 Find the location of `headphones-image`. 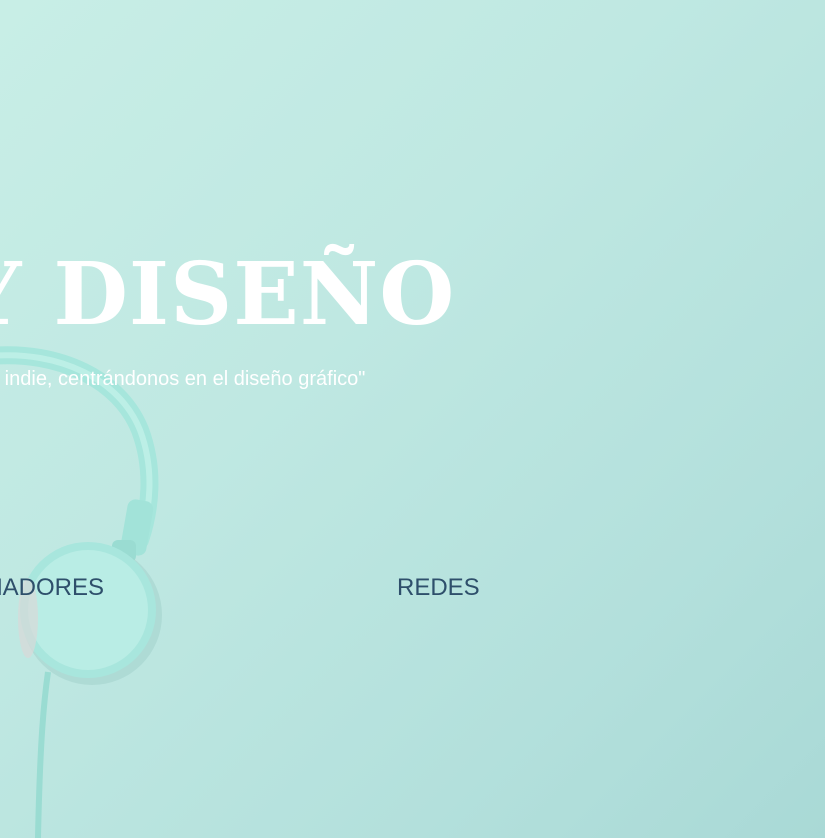

headphones-image is located at coordinates (81, 592).